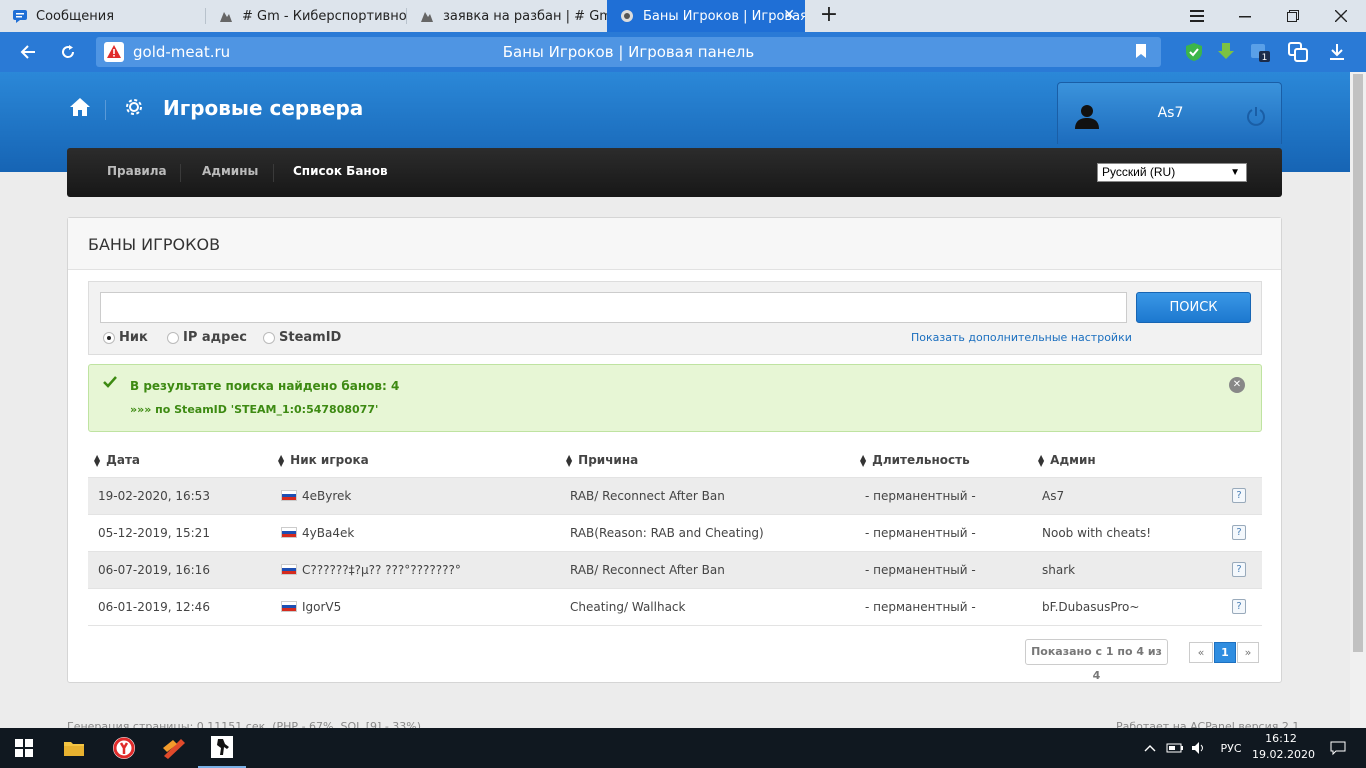 The height and width of the screenshot is (768, 1366). What do you see at coordinates (207, 337) in the screenshot?
I see `radio-ip-address: IP адрес` at bounding box center [207, 337].